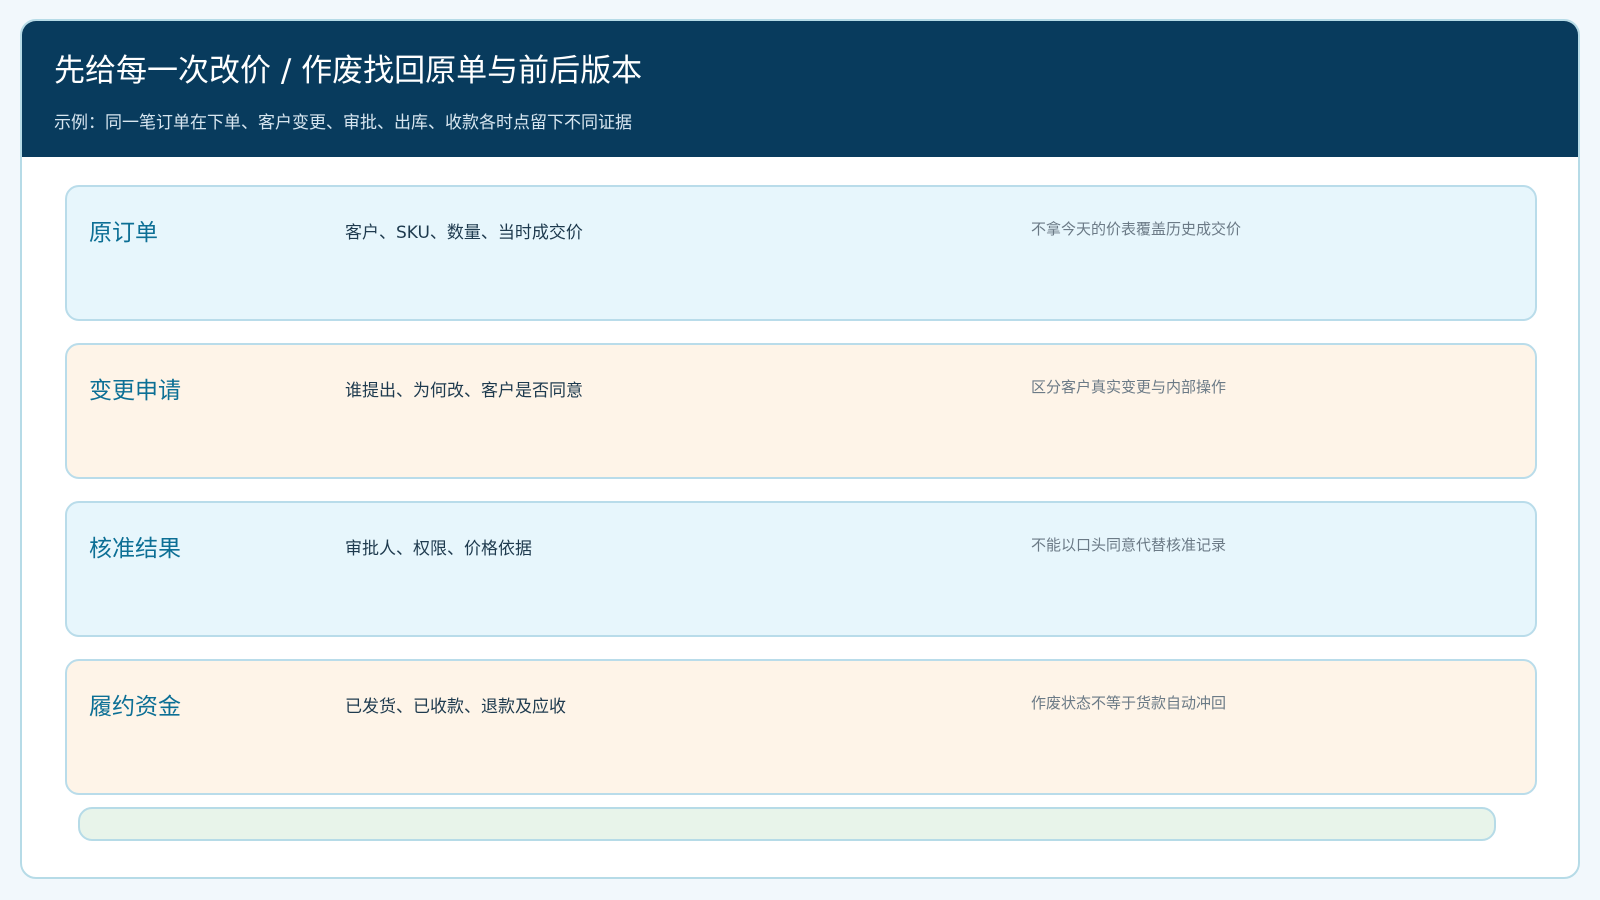 The width and height of the screenshot is (1600, 900). I want to click on row-detail: 审批人、权限、价格依据, so click(438, 549).